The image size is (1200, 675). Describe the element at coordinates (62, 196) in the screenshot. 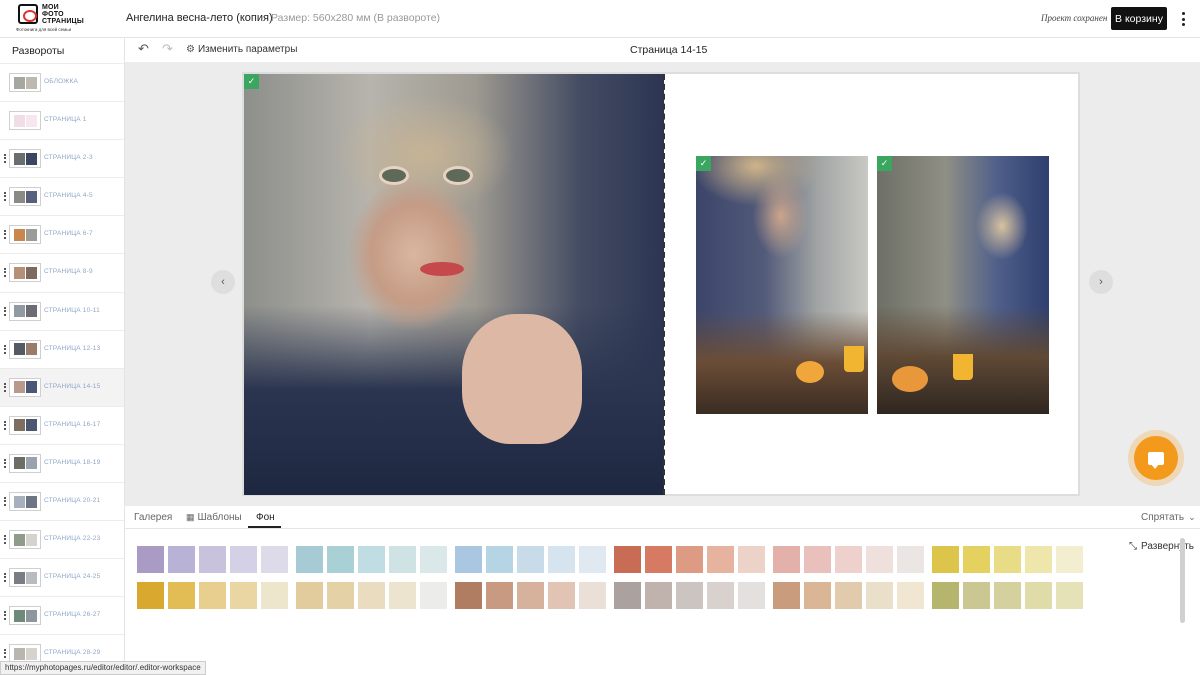

I see `spread-item: СТРАНИЦА 4-5` at that location.